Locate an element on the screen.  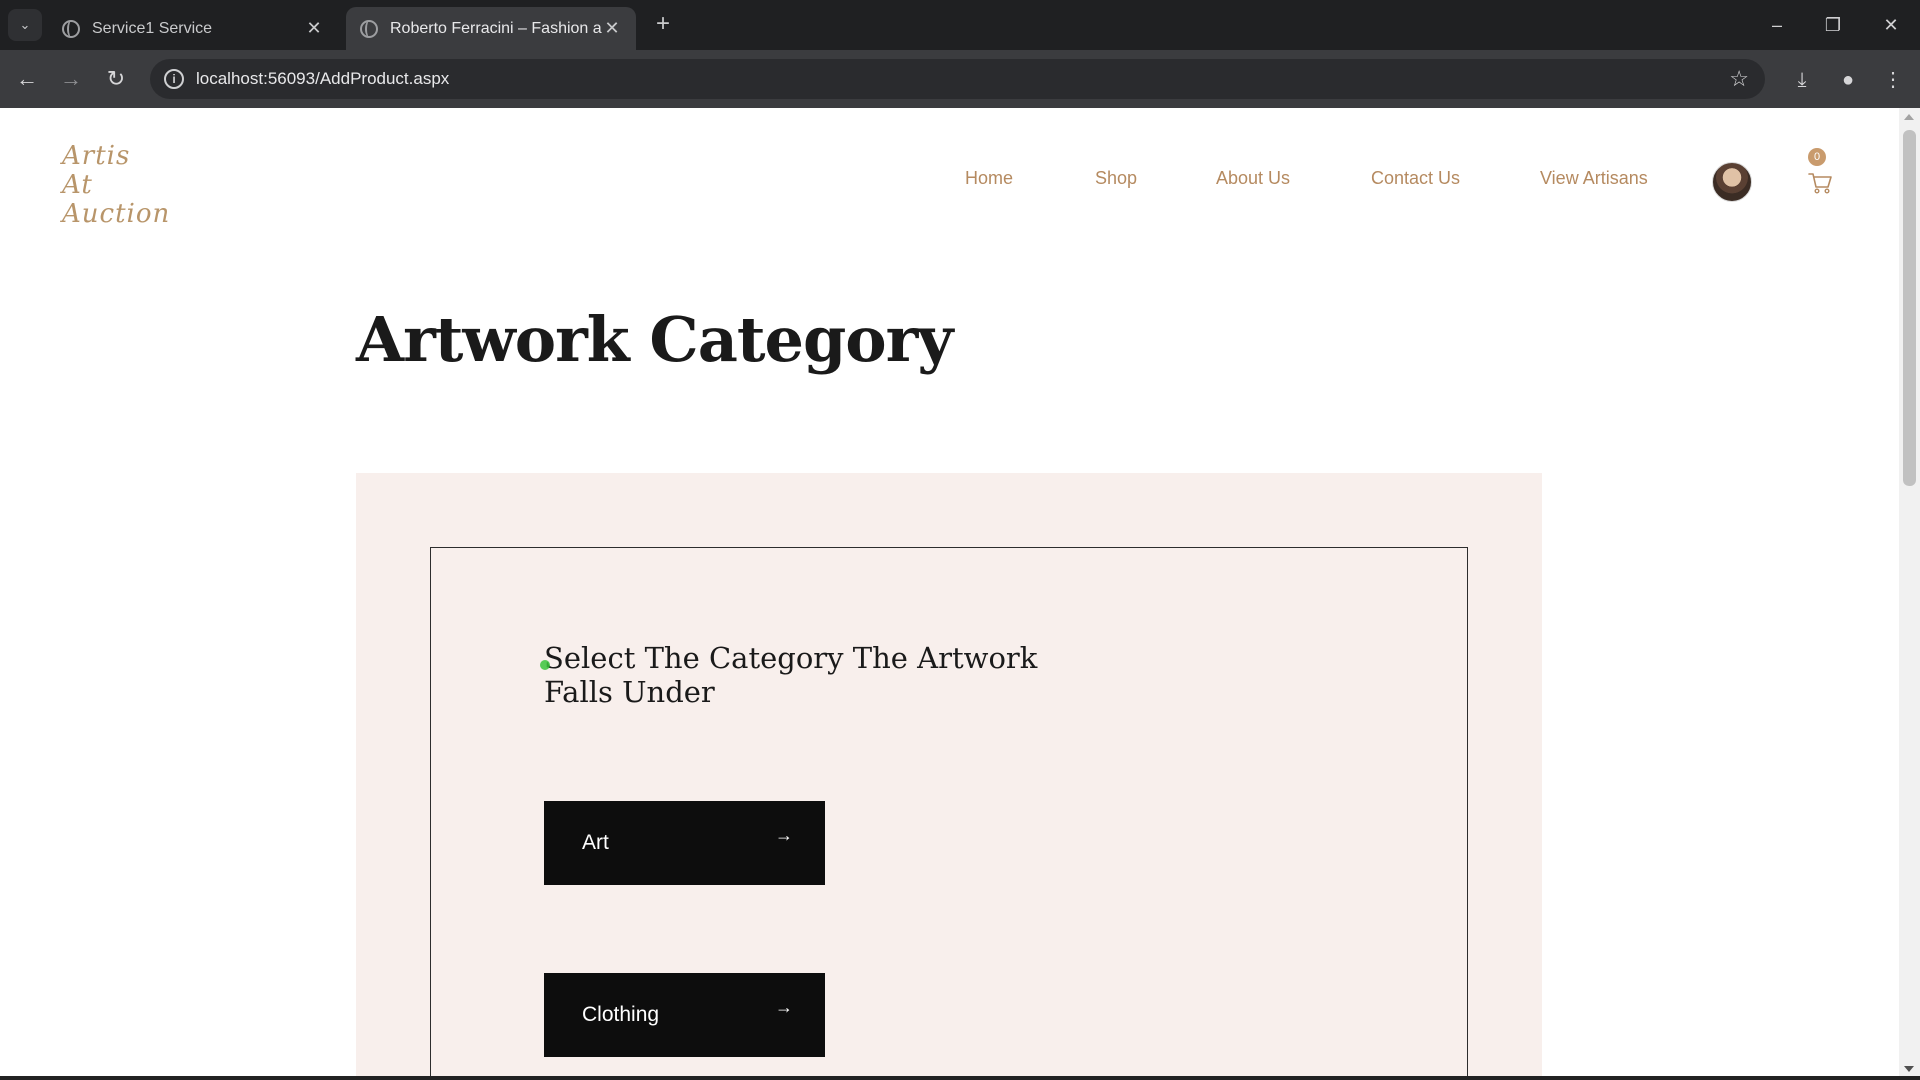
category-button-art: Art → is located at coordinates (684, 843).